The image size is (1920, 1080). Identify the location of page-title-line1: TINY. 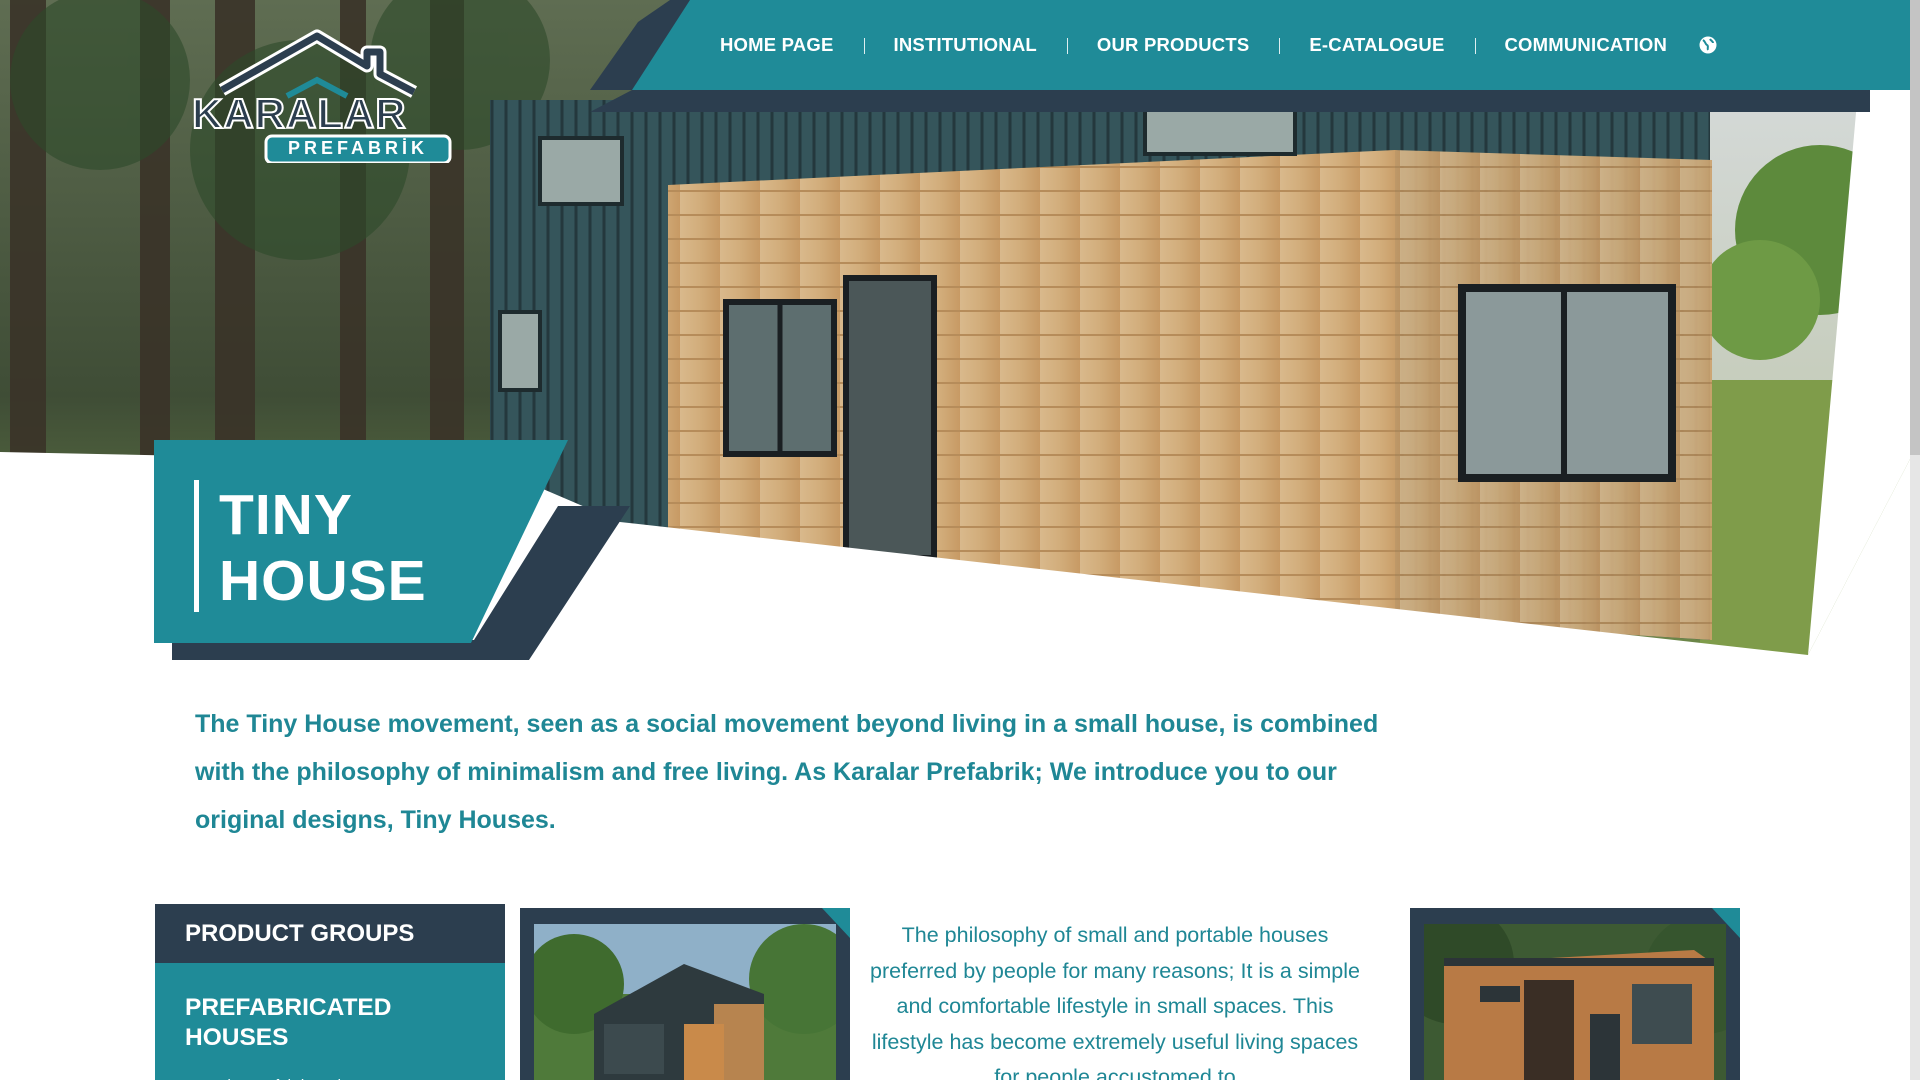
(286, 515).